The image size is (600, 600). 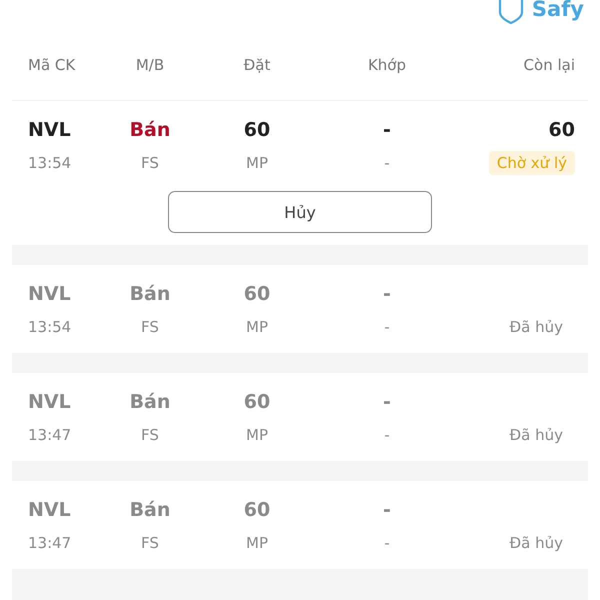 What do you see at coordinates (300, 212) in the screenshot?
I see `cancel-button: Hủy` at bounding box center [300, 212].